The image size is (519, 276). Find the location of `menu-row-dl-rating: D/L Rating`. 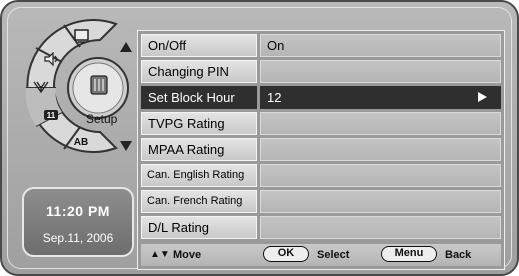

menu-row-dl-rating: D/L Rating is located at coordinates (321, 227).